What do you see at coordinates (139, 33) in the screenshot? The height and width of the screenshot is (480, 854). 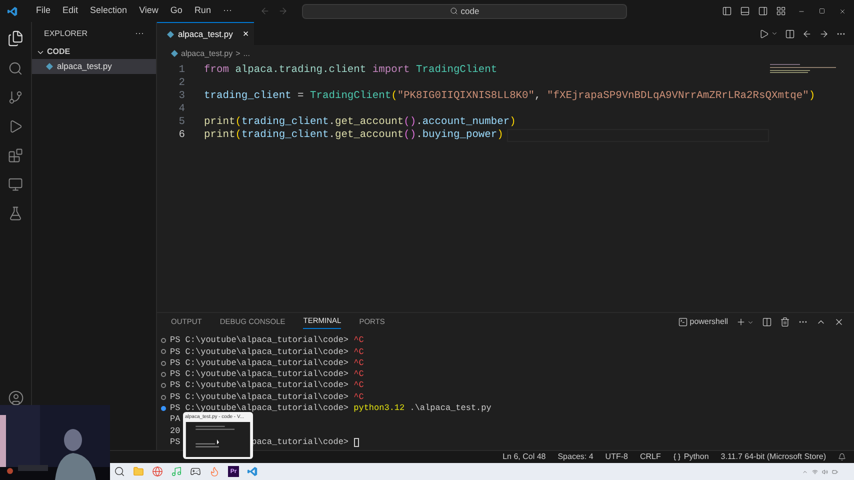 I see `more-actions: ···` at bounding box center [139, 33].